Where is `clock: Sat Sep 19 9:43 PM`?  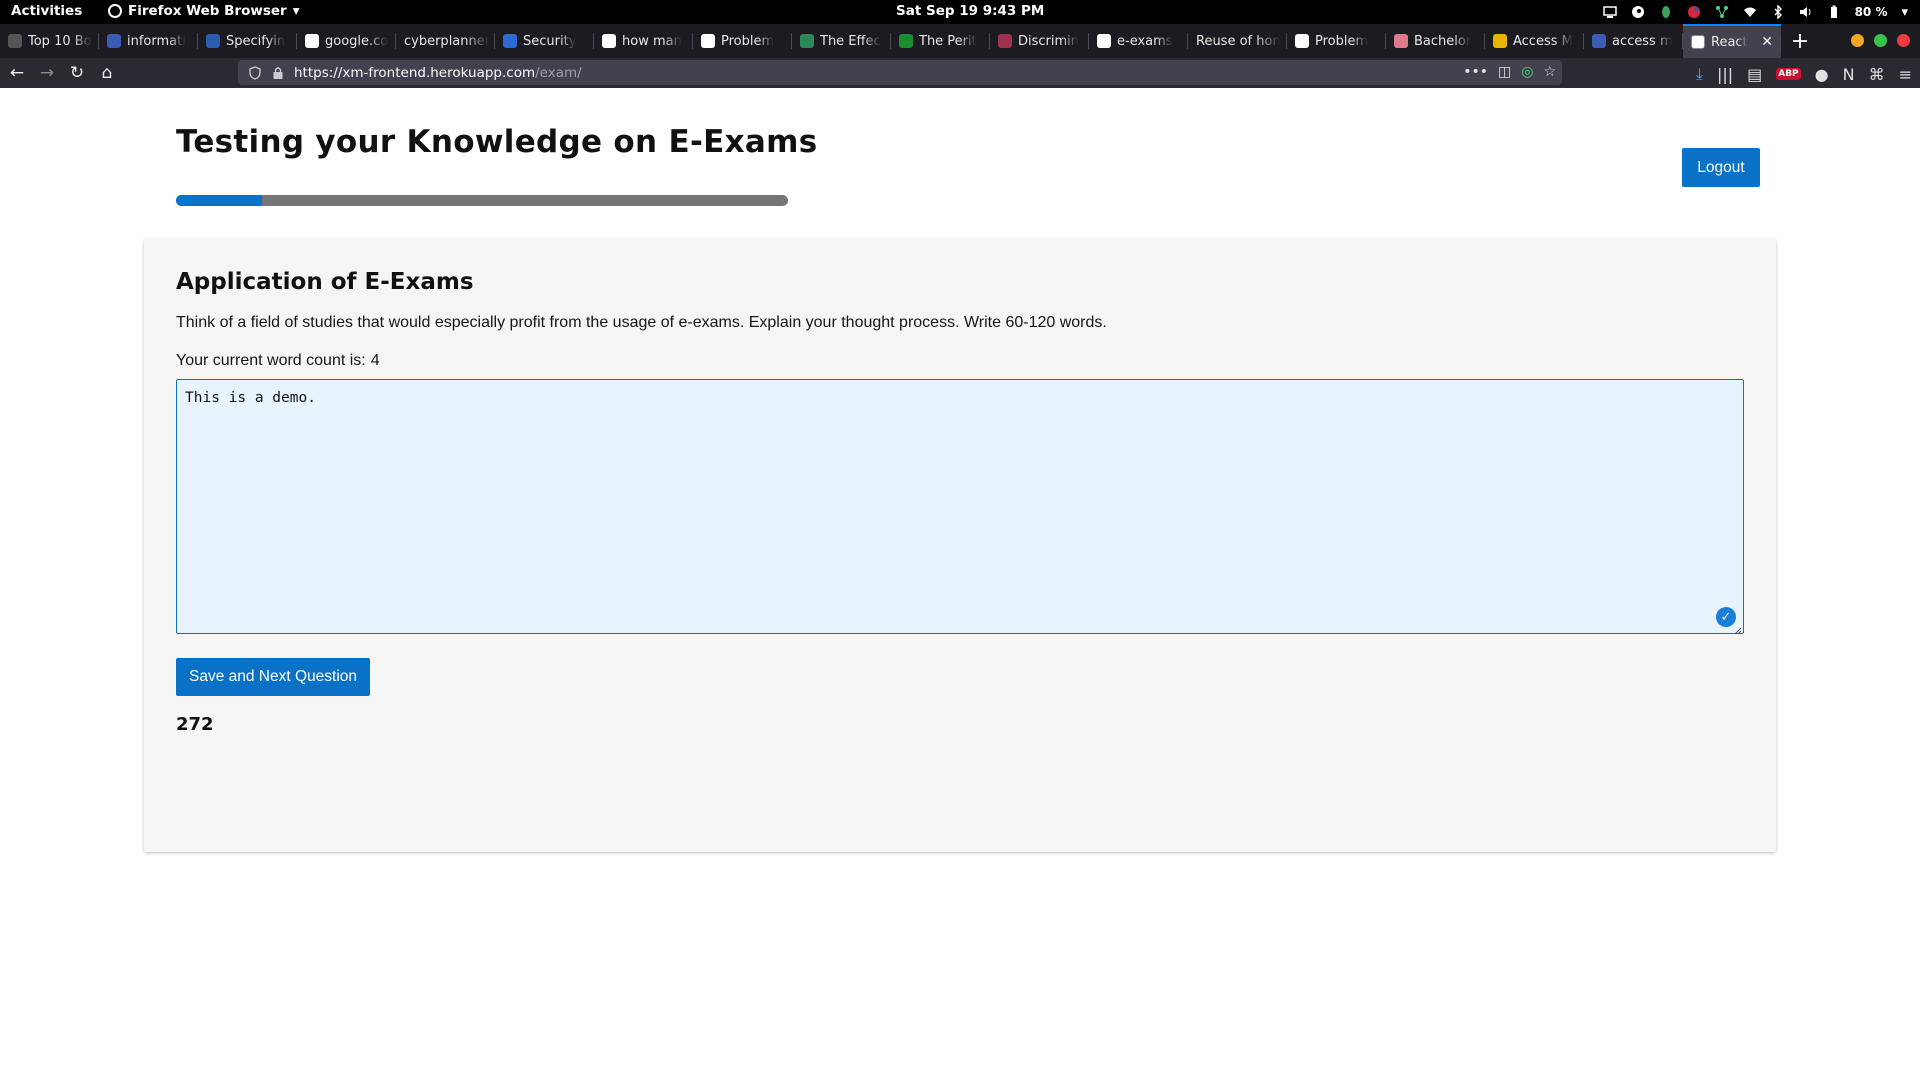
clock: Sat Sep 19 9:43 PM is located at coordinates (970, 11).